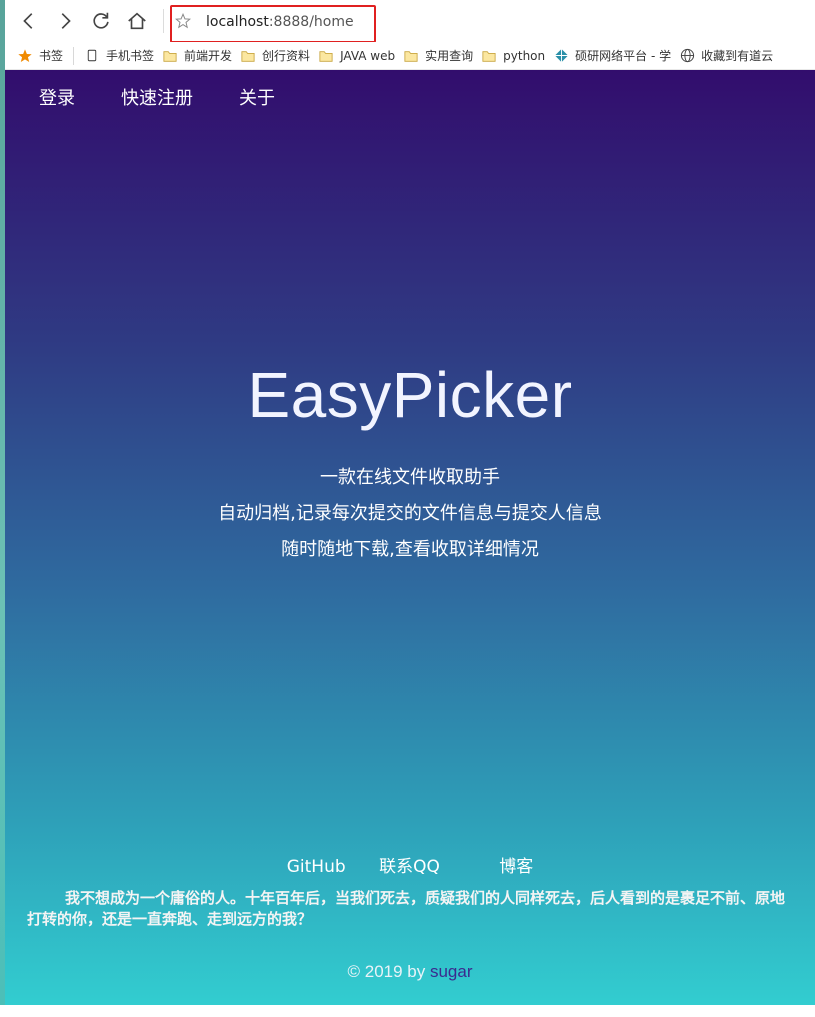 Image resolution: width=815 pixels, height=1017 pixels. Describe the element at coordinates (316, 867) in the screenshot. I see `github-link: GitHub` at that location.